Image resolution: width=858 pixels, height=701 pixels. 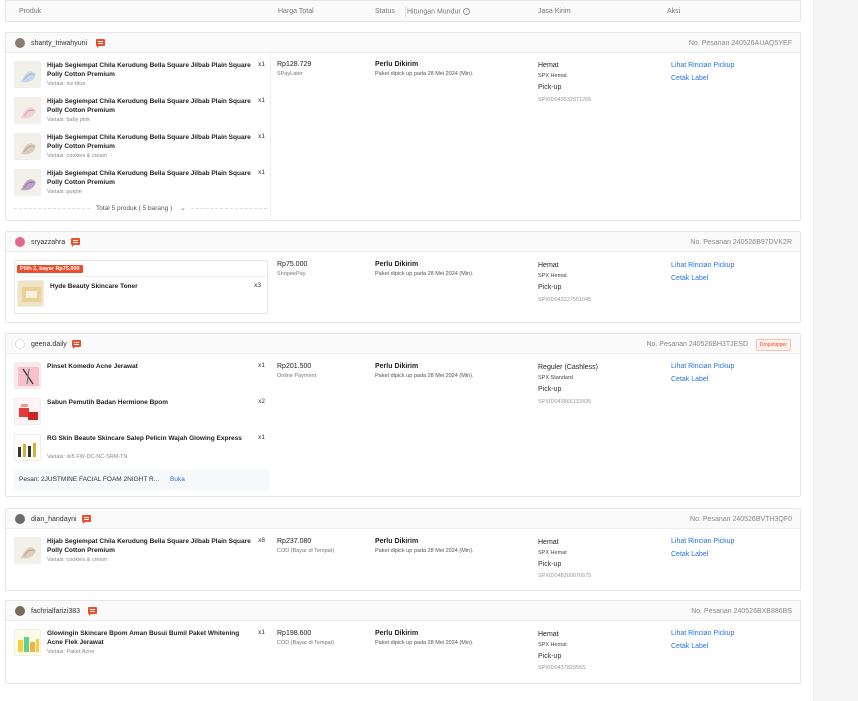 What do you see at coordinates (385, 11) in the screenshot?
I see `col-status: Status` at bounding box center [385, 11].